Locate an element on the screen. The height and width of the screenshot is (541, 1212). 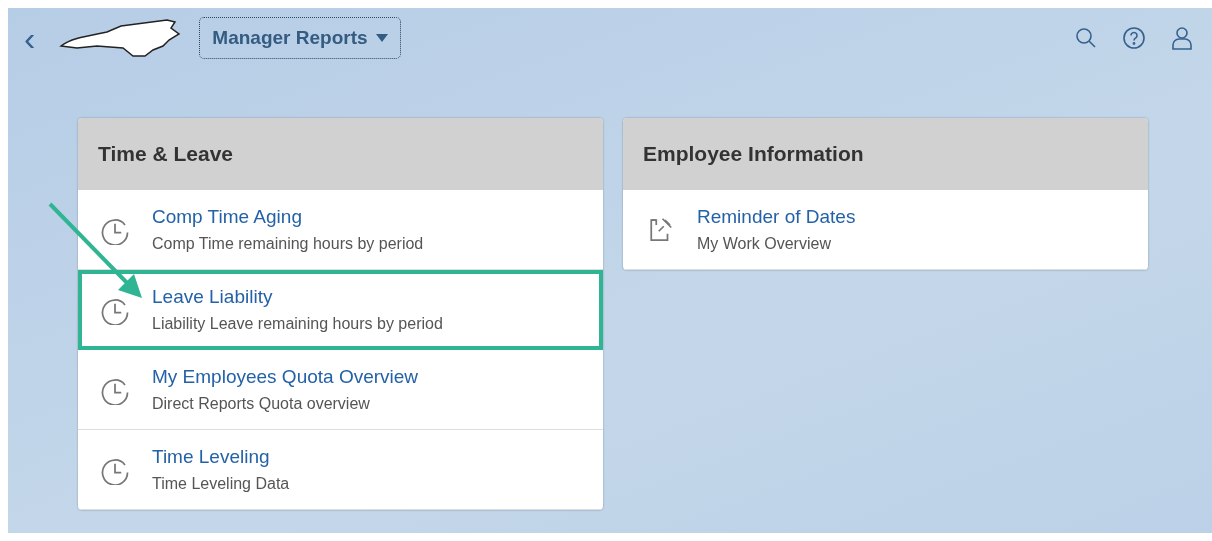
item-link: My Employees Quota Overview is located at coordinates (285, 377).